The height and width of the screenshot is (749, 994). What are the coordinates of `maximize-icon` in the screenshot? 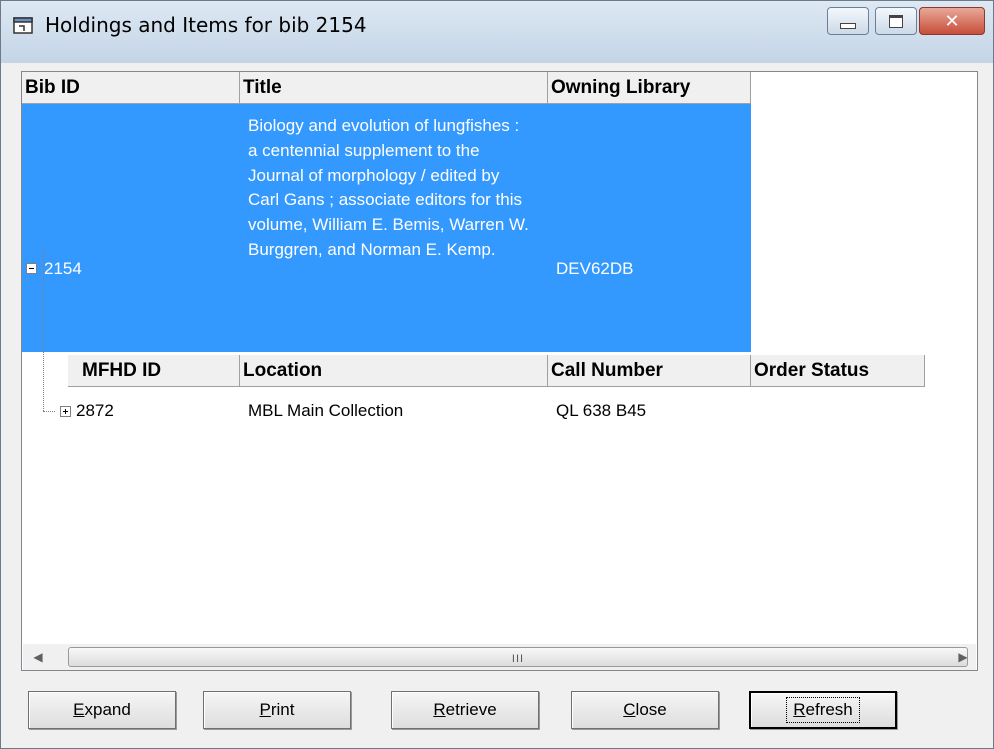 It's located at (896, 21).